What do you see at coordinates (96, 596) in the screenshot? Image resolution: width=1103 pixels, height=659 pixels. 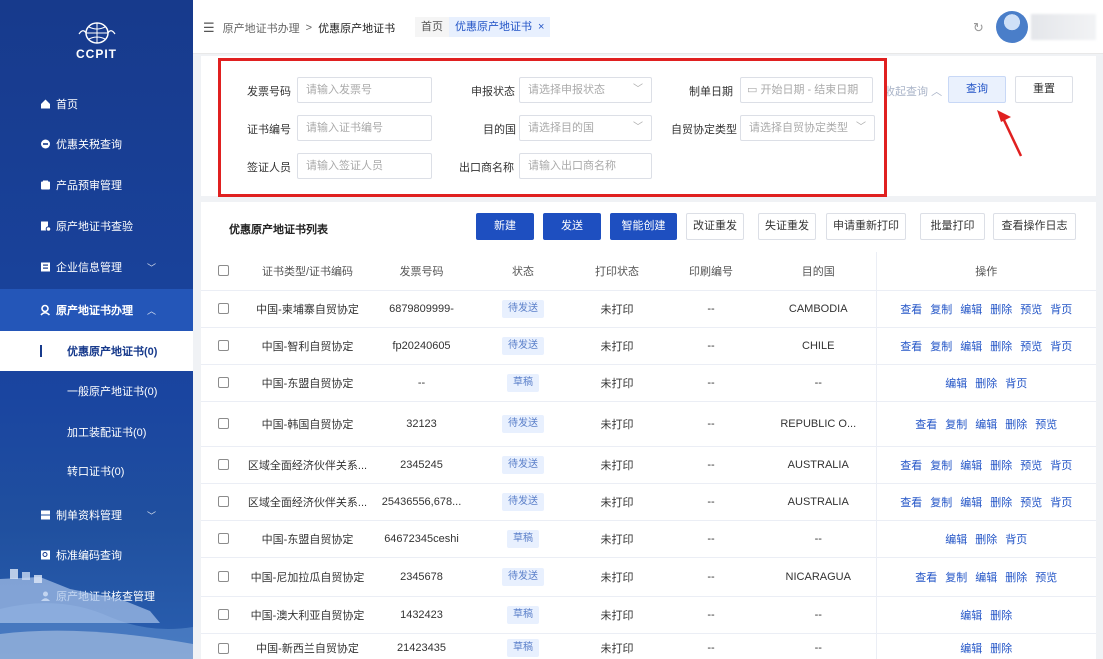 I see `sidebar-item-verification-mgmt: 原产地证书核查管理` at bounding box center [96, 596].